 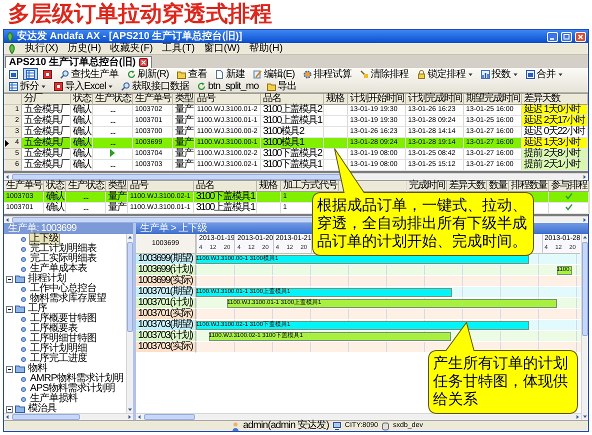 I want to click on column-header: 分厂, so click(x=46, y=99).